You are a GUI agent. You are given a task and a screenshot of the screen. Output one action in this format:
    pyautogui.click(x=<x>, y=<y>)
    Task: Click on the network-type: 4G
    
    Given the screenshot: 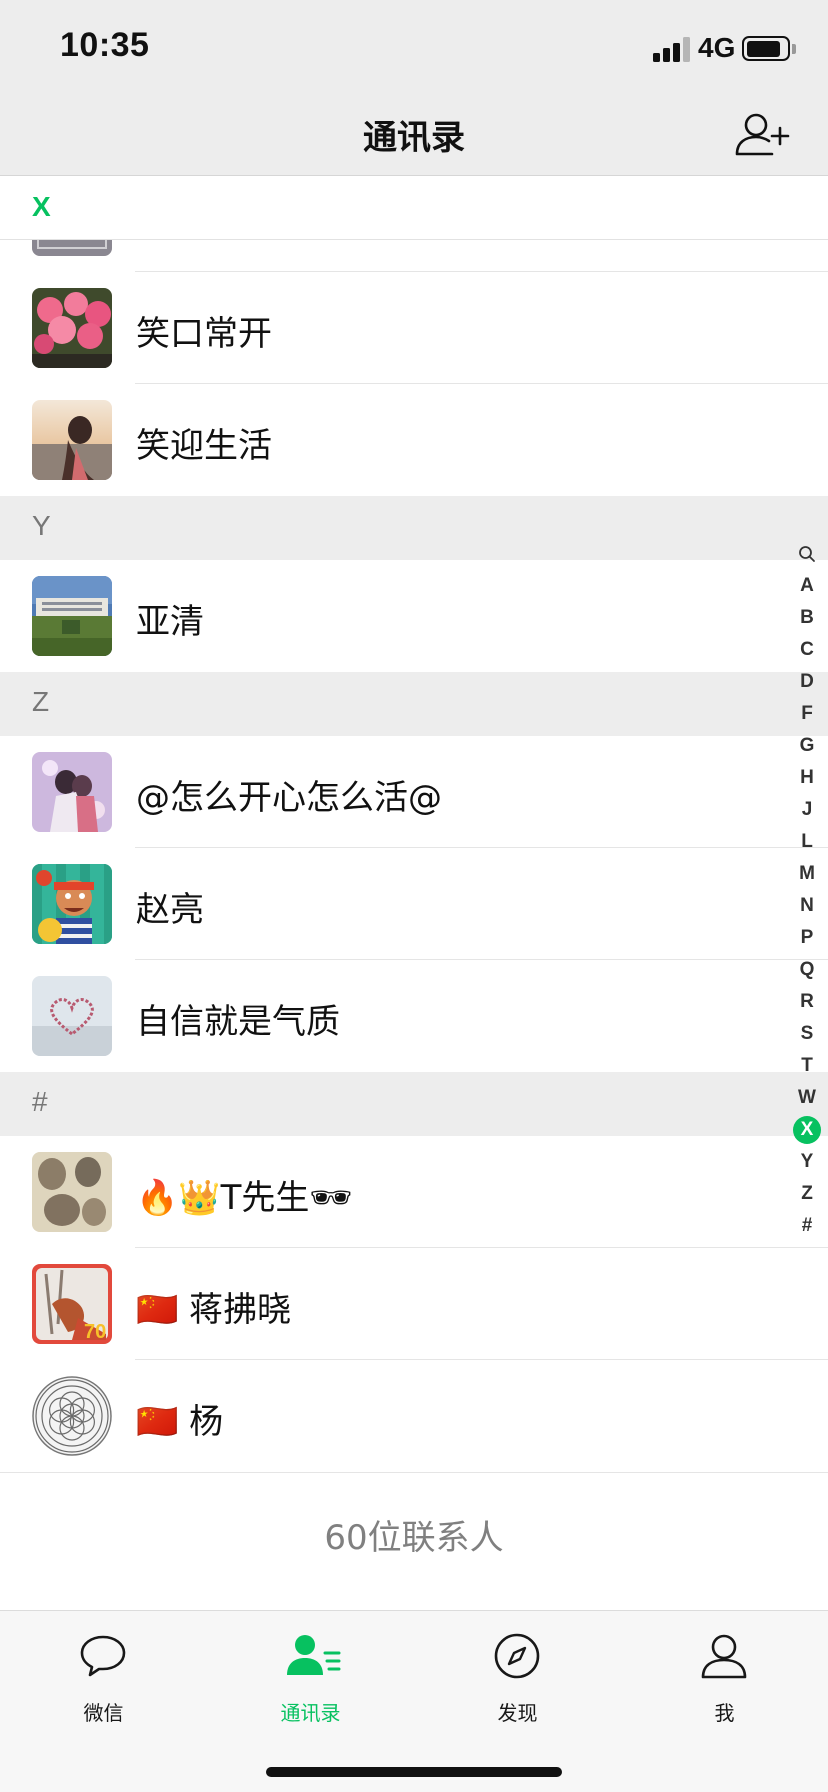 What is the action you would take?
    pyautogui.click(x=717, y=47)
    